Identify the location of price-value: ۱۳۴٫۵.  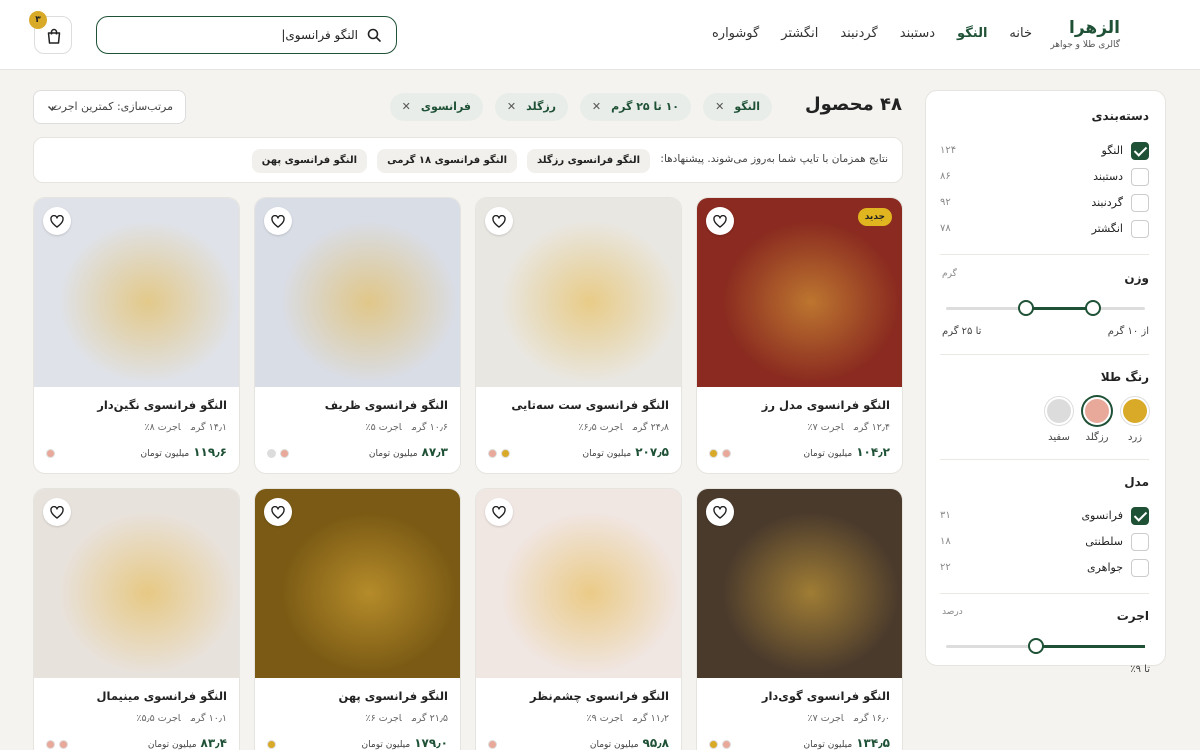
(873, 743).